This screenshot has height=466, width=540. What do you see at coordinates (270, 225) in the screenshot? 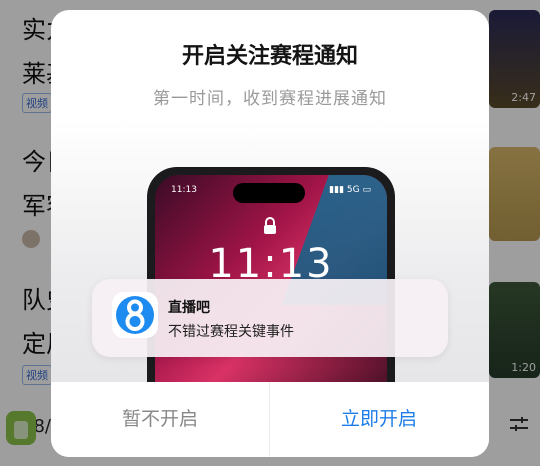
I see `lock-icon` at bounding box center [270, 225].